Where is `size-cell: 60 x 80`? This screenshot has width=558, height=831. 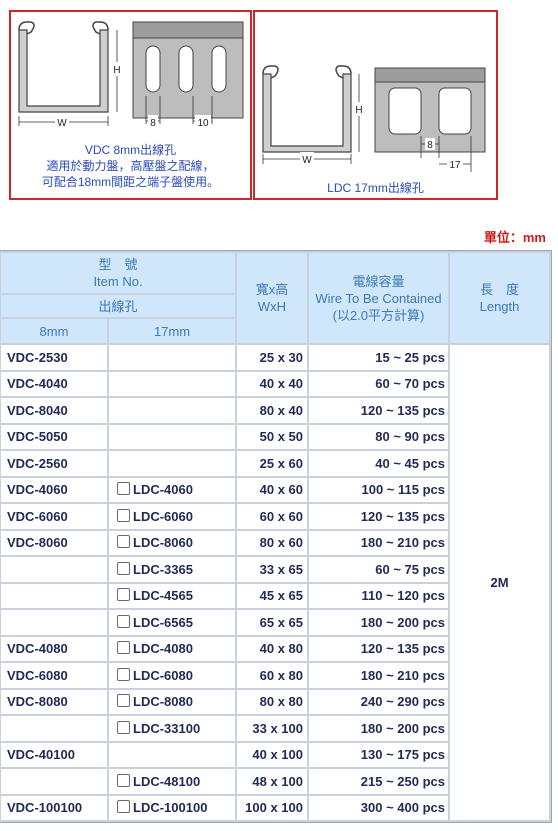 size-cell: 60 x 80 is located at coordinates (272, 675).